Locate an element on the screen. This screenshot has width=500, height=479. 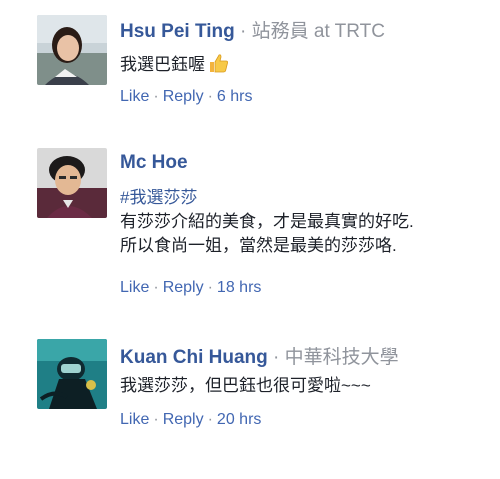
comment-text: 我選莎莎，但巴鈺也很可愛啦~~~ is located at coordinates (245, 386).